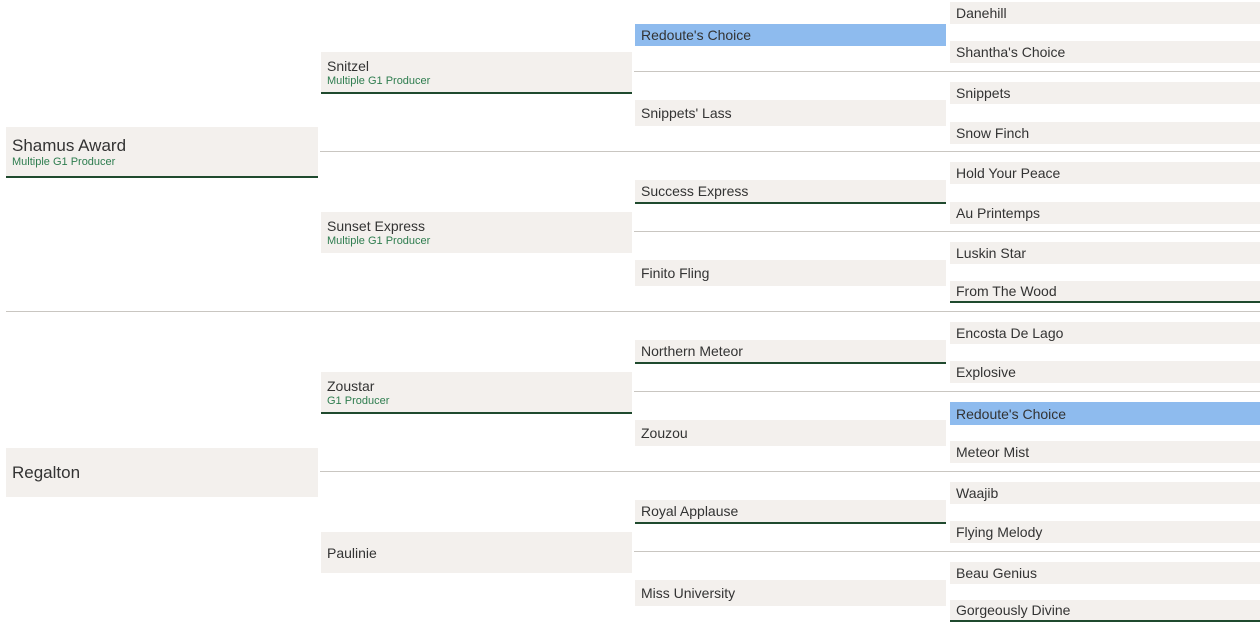 This screenshot has width=1260, height=622. I want to click on horse-name: Snippets, so click(983, 93).